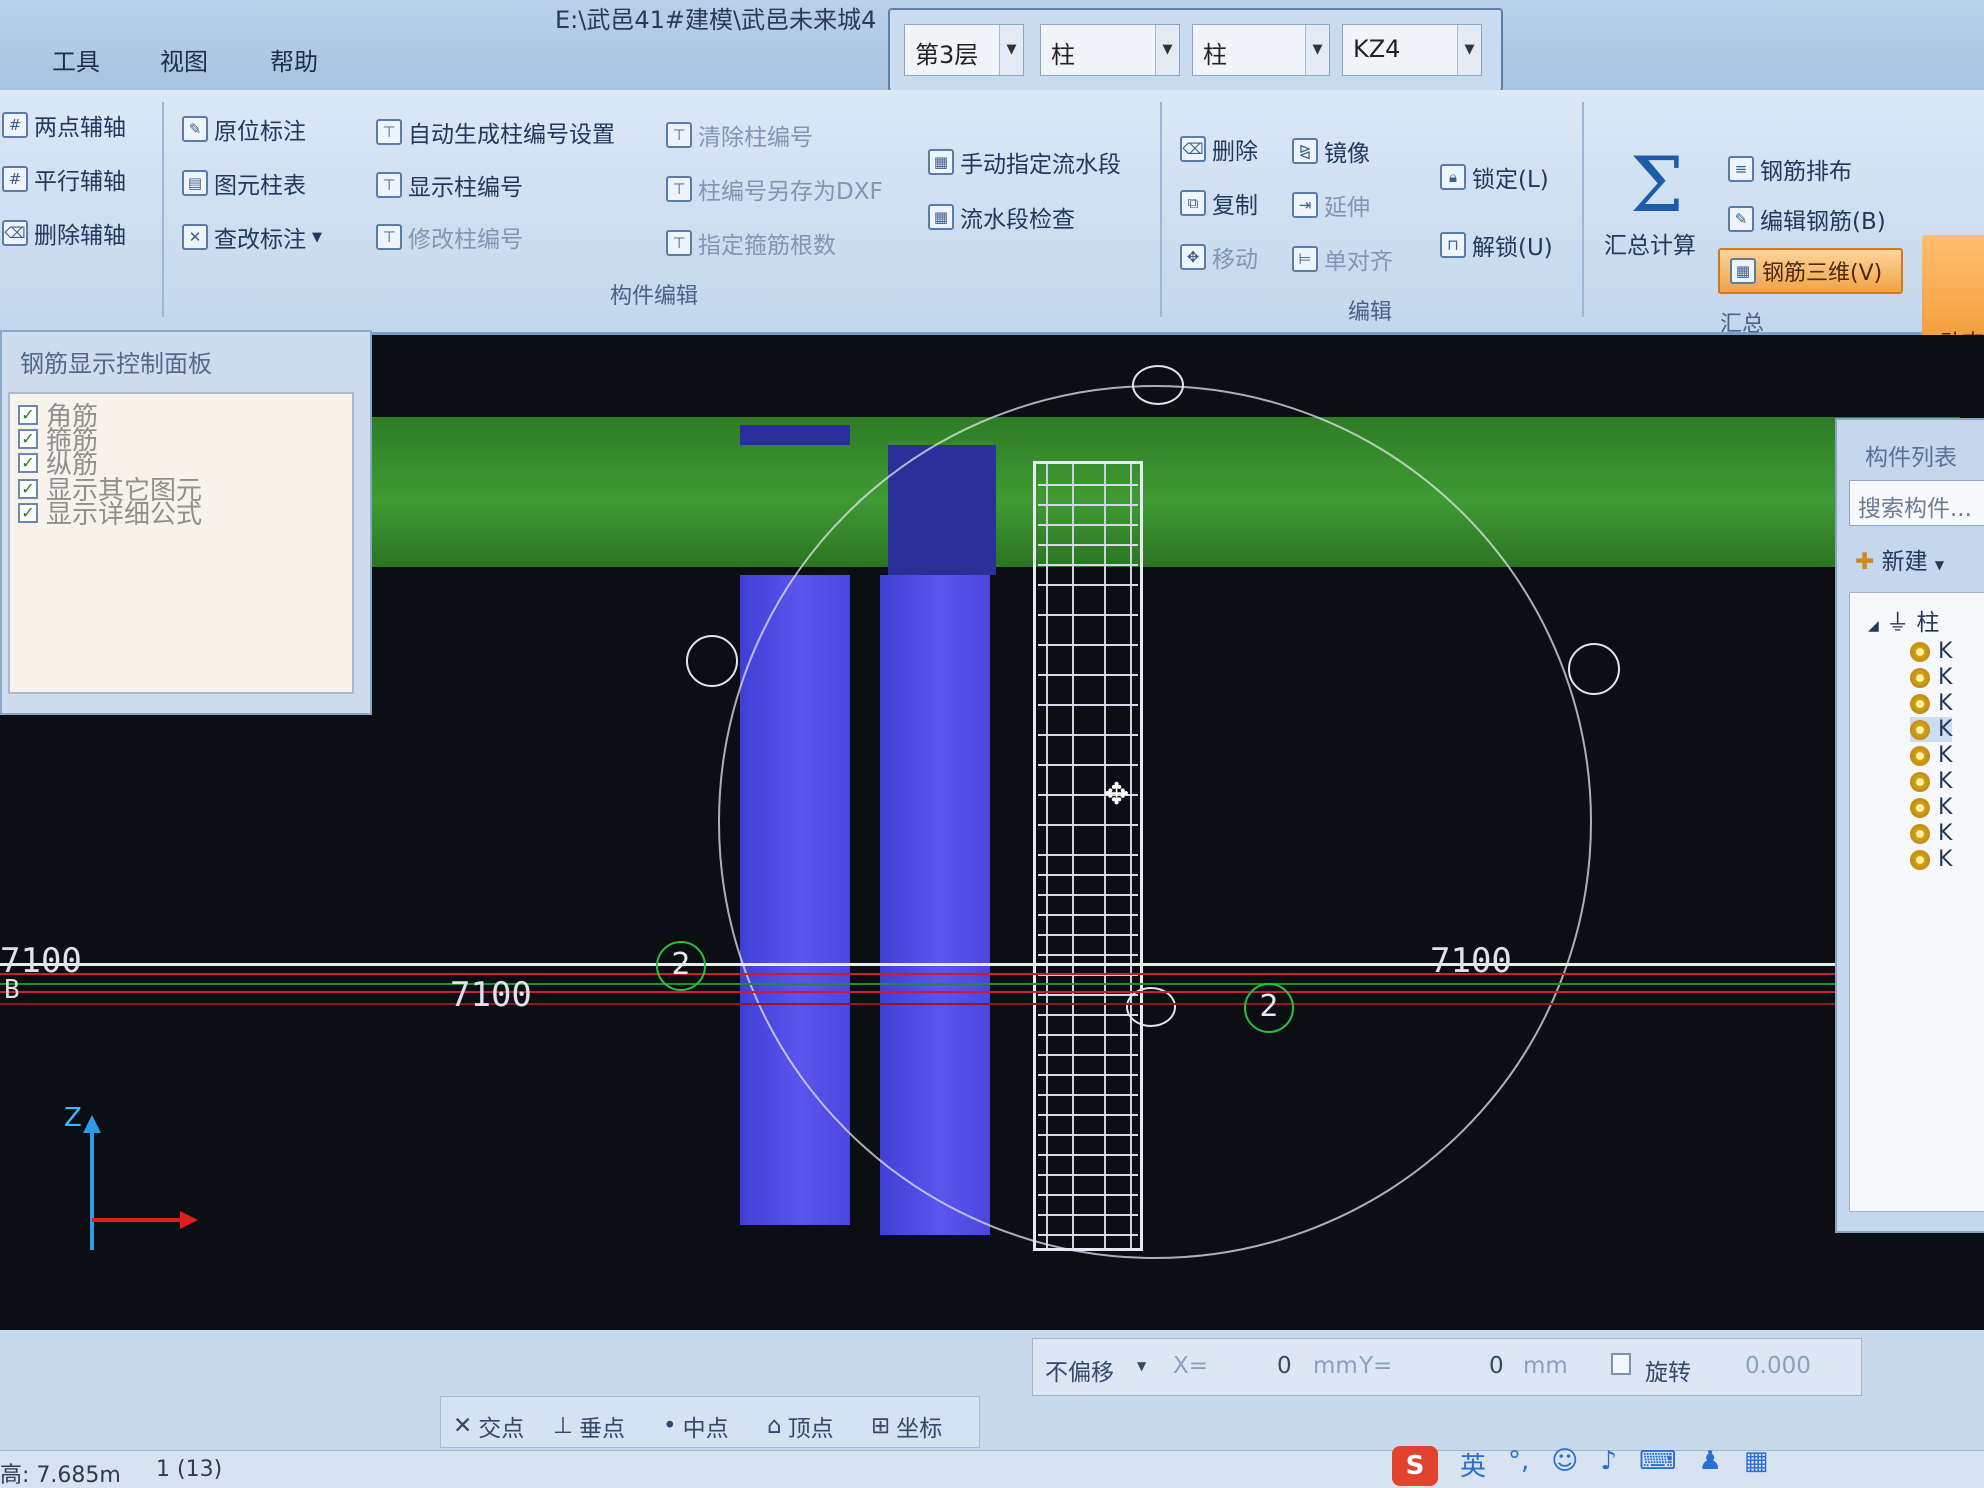  I want to click on edit-rebar-button: ✎ 编辑钢筋(B), so click(1807, 219).